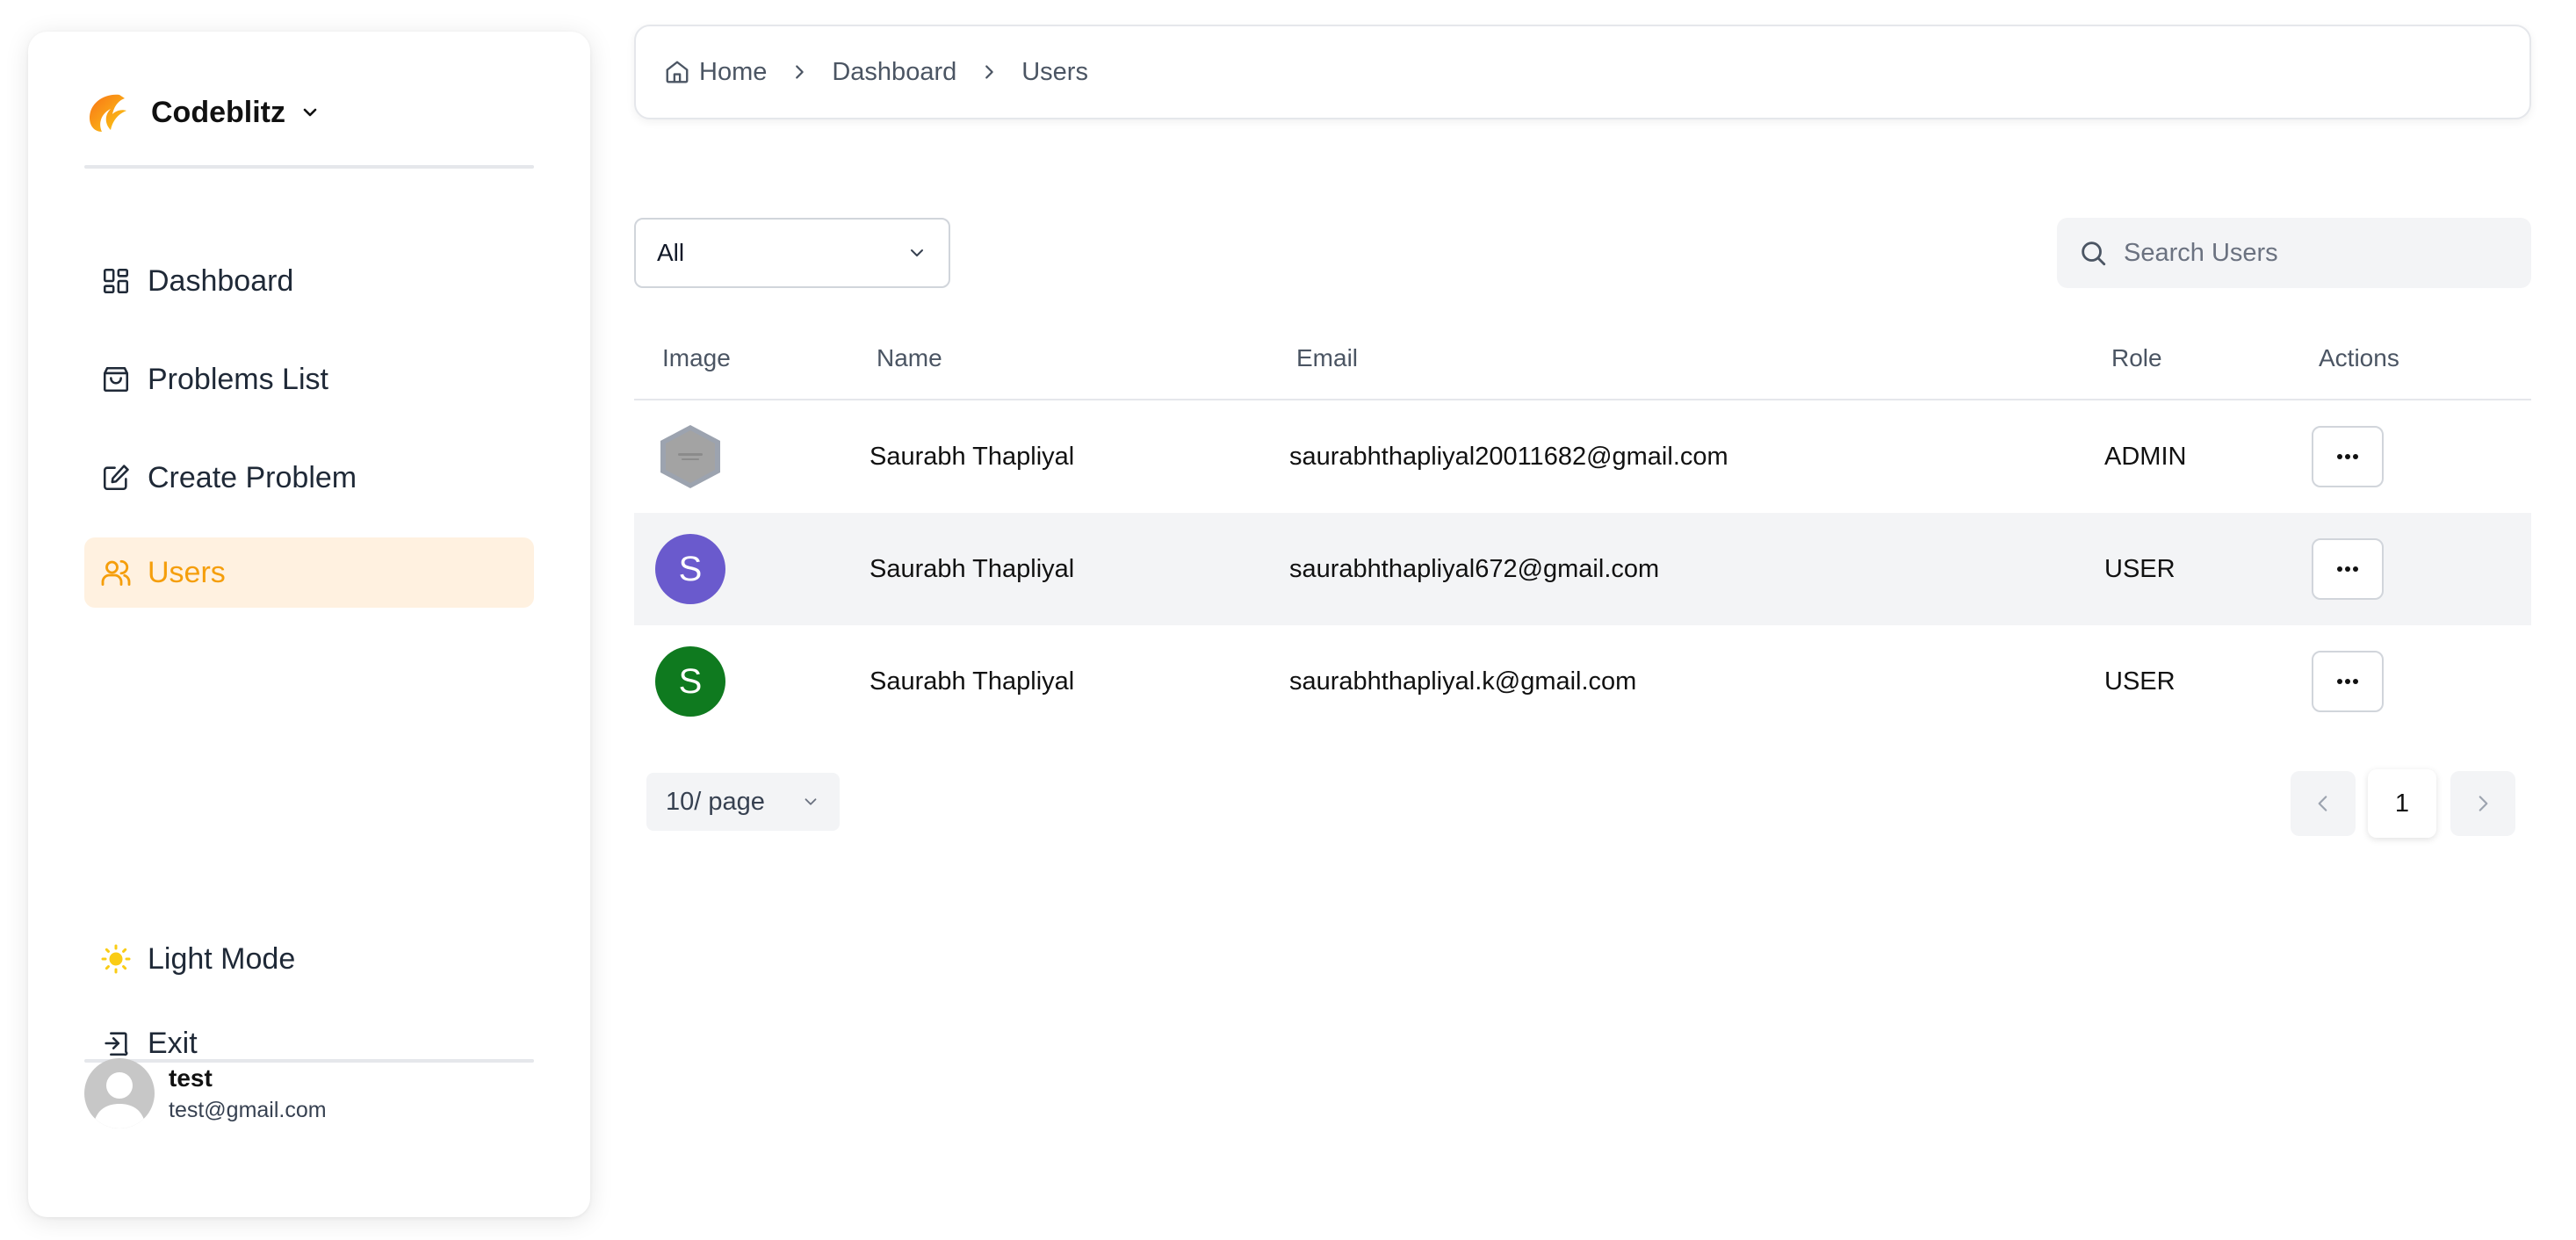 This screenshot has width=2576, height=1240. Describe the element at coordinates (671, 252) in the screenshot. I see `role-filter-value: All` at that location.